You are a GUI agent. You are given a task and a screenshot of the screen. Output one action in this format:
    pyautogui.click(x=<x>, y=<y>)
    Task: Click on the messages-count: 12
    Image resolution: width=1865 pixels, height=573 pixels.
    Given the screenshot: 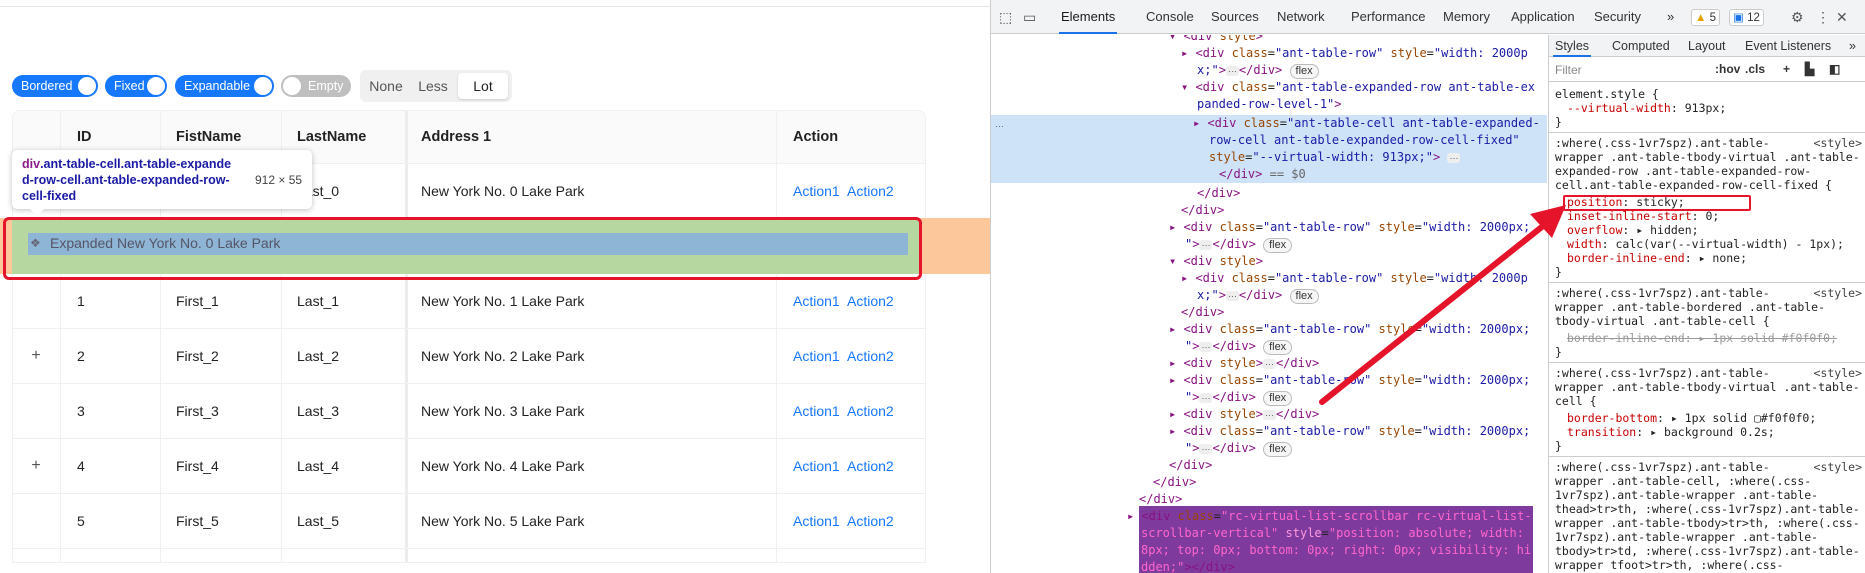 What is the action you would take?
    pyautogui.click(x=1753, y=18)
    